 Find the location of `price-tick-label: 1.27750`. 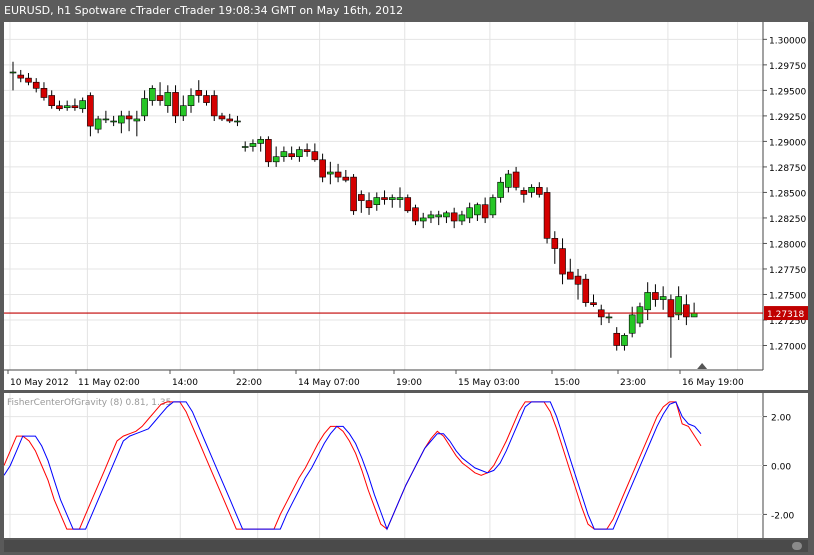

price-tick-label: 1.27750 is located at coordinates (787, 271).